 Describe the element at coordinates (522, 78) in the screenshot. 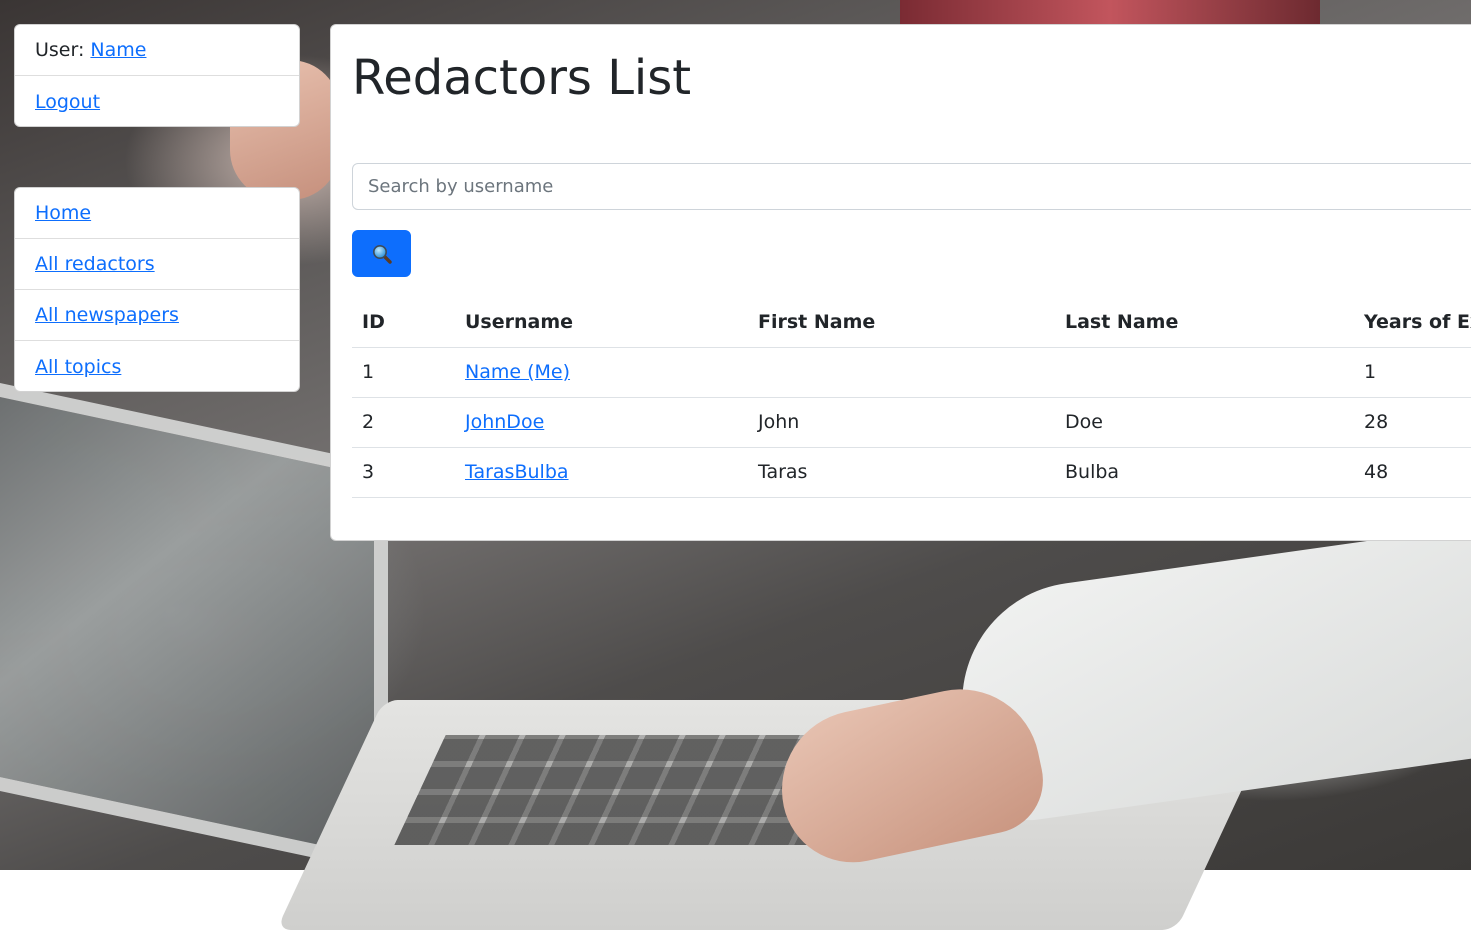

I see `page-title: Redactors List` at that location.